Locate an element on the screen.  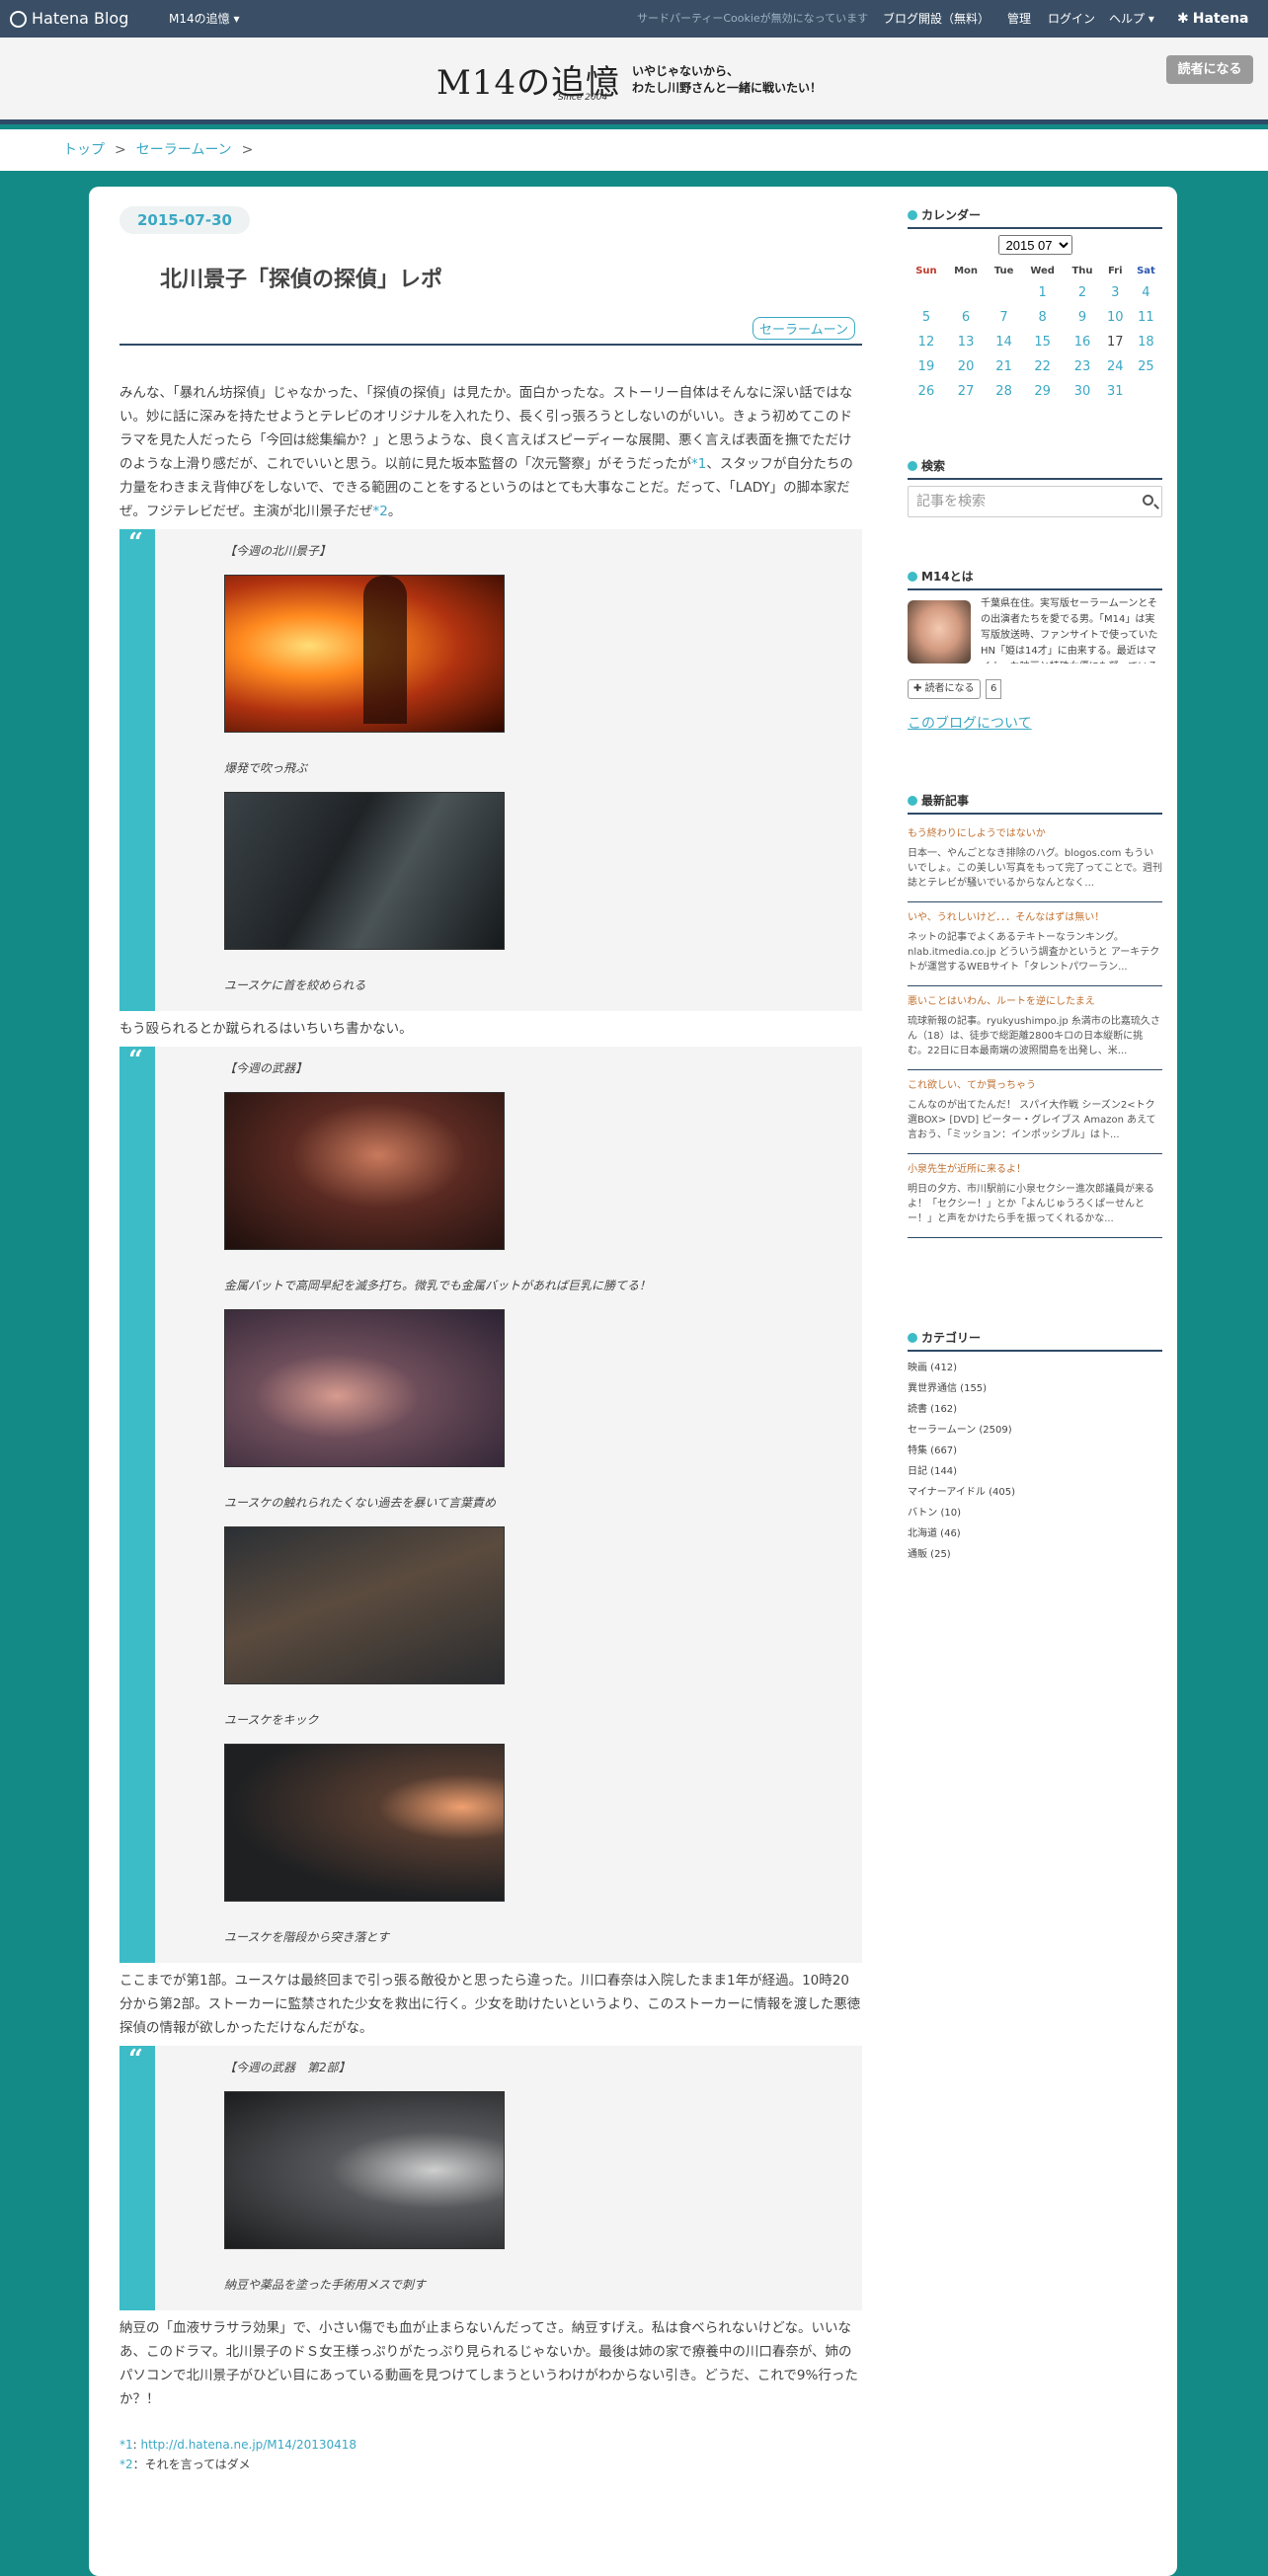
calendar-day: 20 is located at coordinates (966, 366).